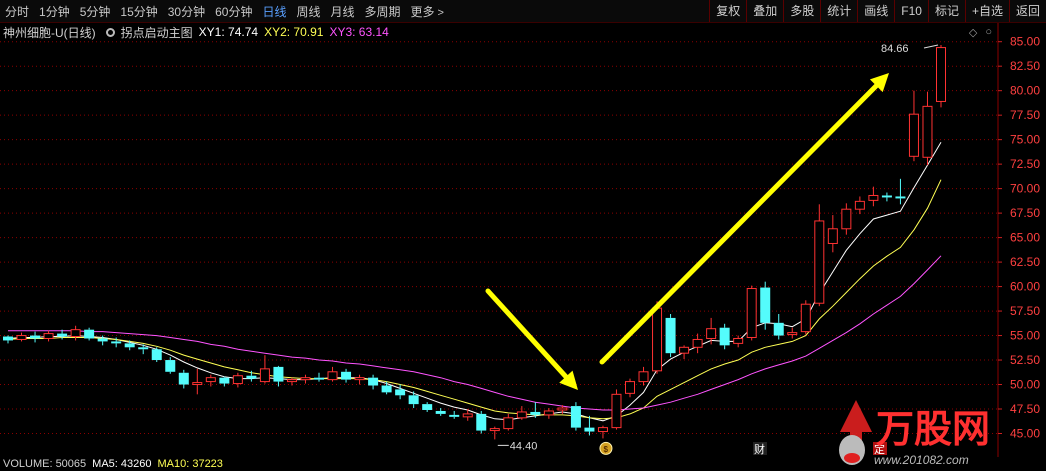  What do you see at coordinates (524, 446) in the screenshot?
I see `low-price-label: 44.40` at bounding box center [524, 446].